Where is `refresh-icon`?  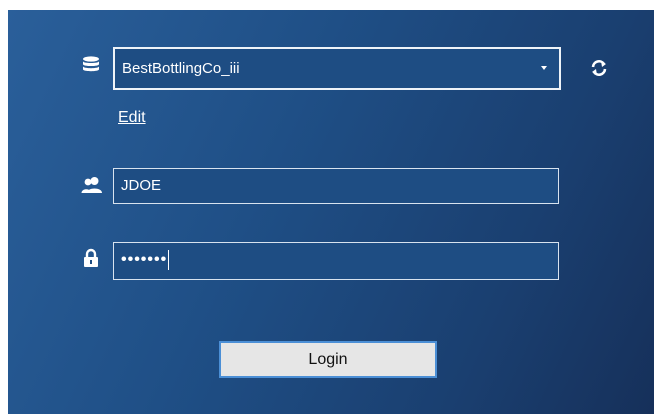
refresh-icon is located at coordinates (599, 68).